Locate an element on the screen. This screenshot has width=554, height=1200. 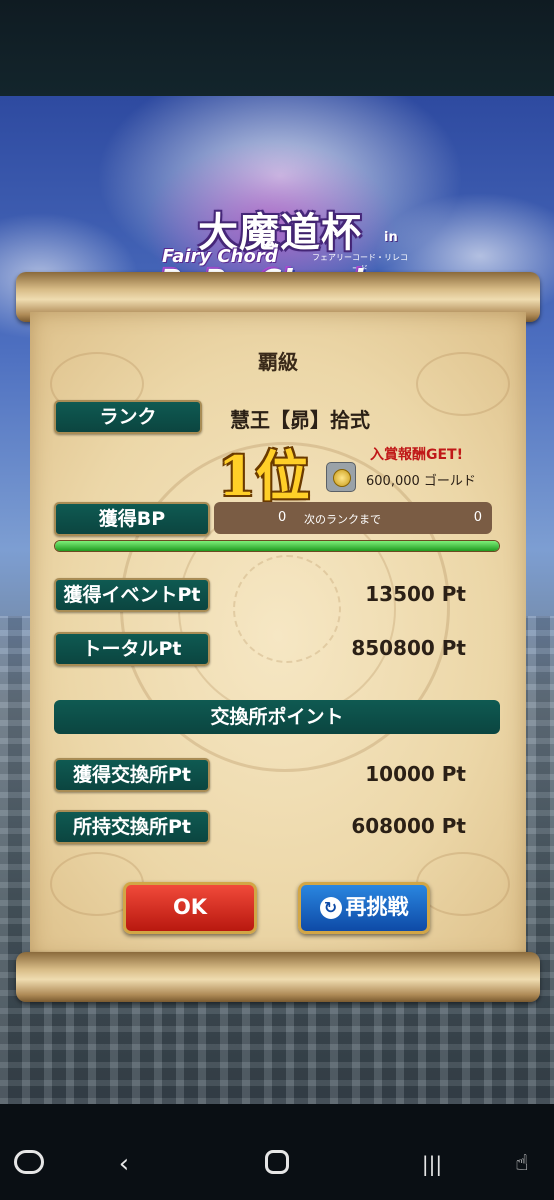
retry-label: 再挑戦 is located at coordinates (377, 907).